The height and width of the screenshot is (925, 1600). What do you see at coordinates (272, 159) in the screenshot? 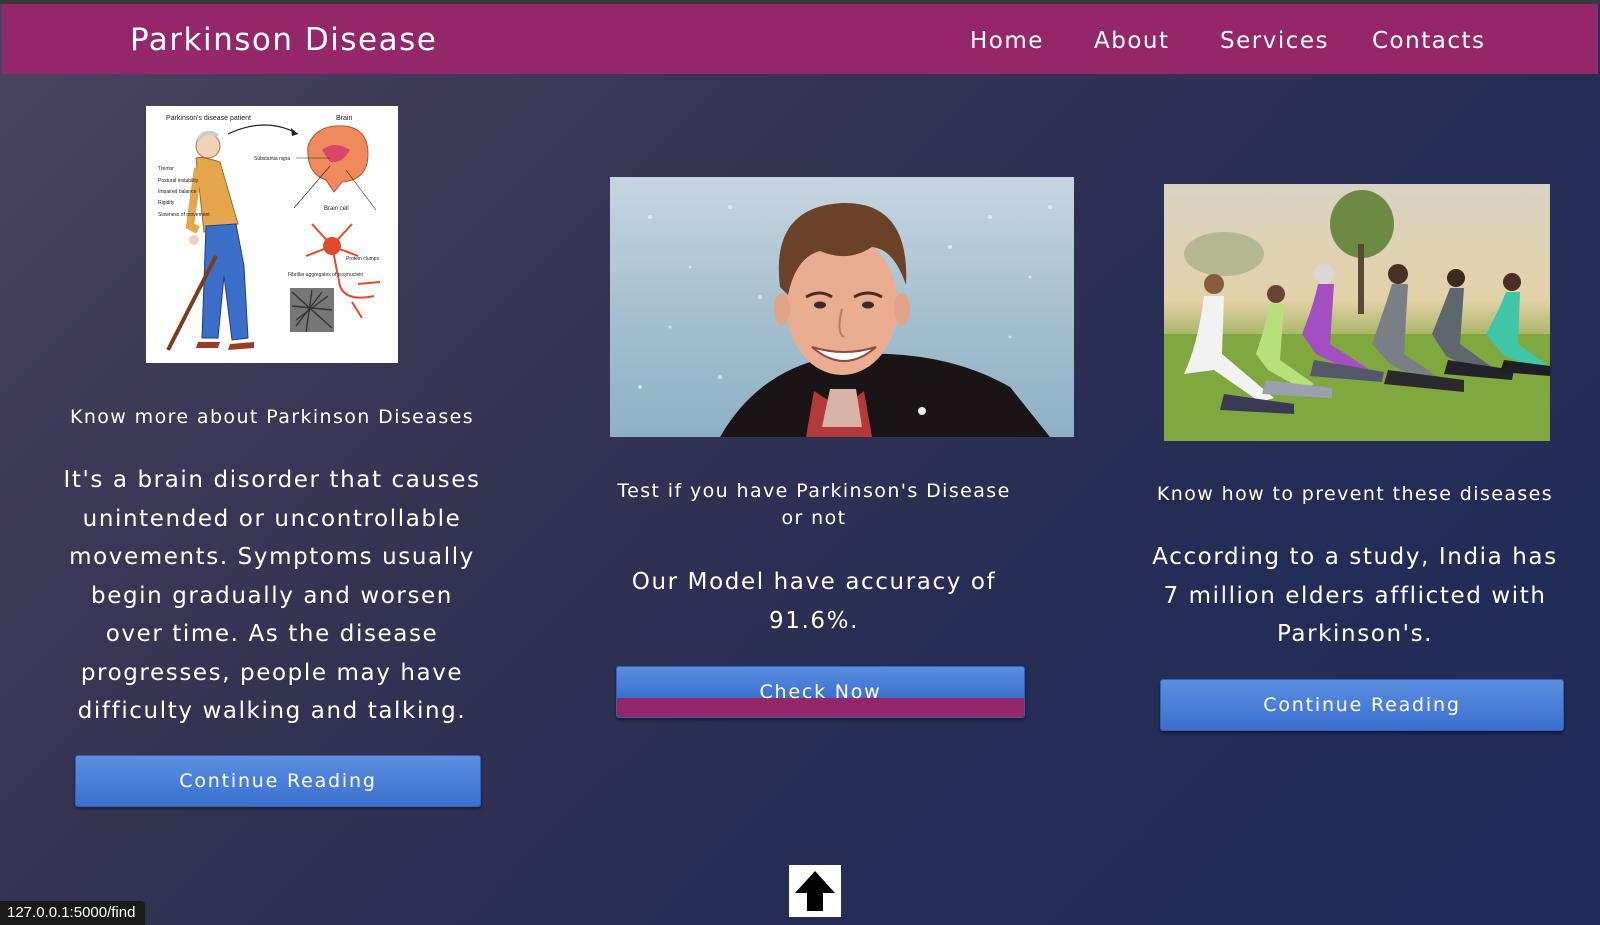
I see `diagram-label-substantia: Substantia nigra` at bounding box center [272, 159].